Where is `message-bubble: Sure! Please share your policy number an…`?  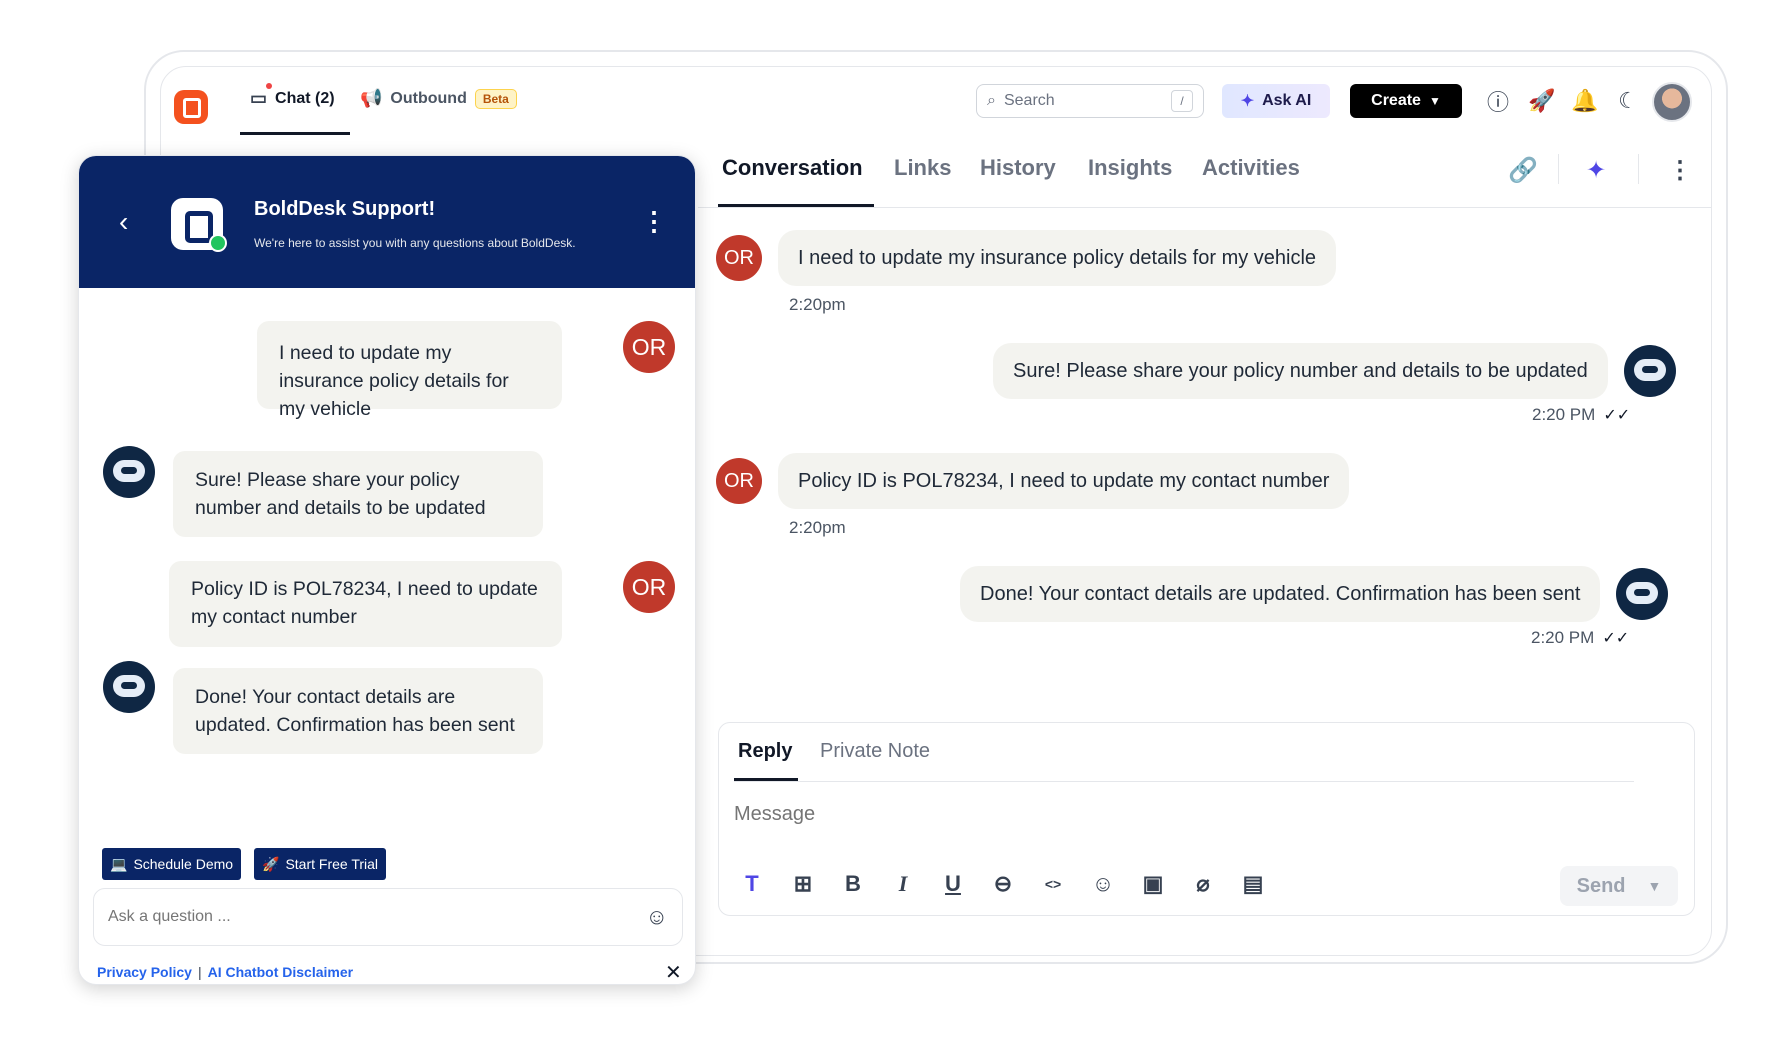 message-bubble: Sure! Please share your policy number an… is located at coordinates (1300, 371).